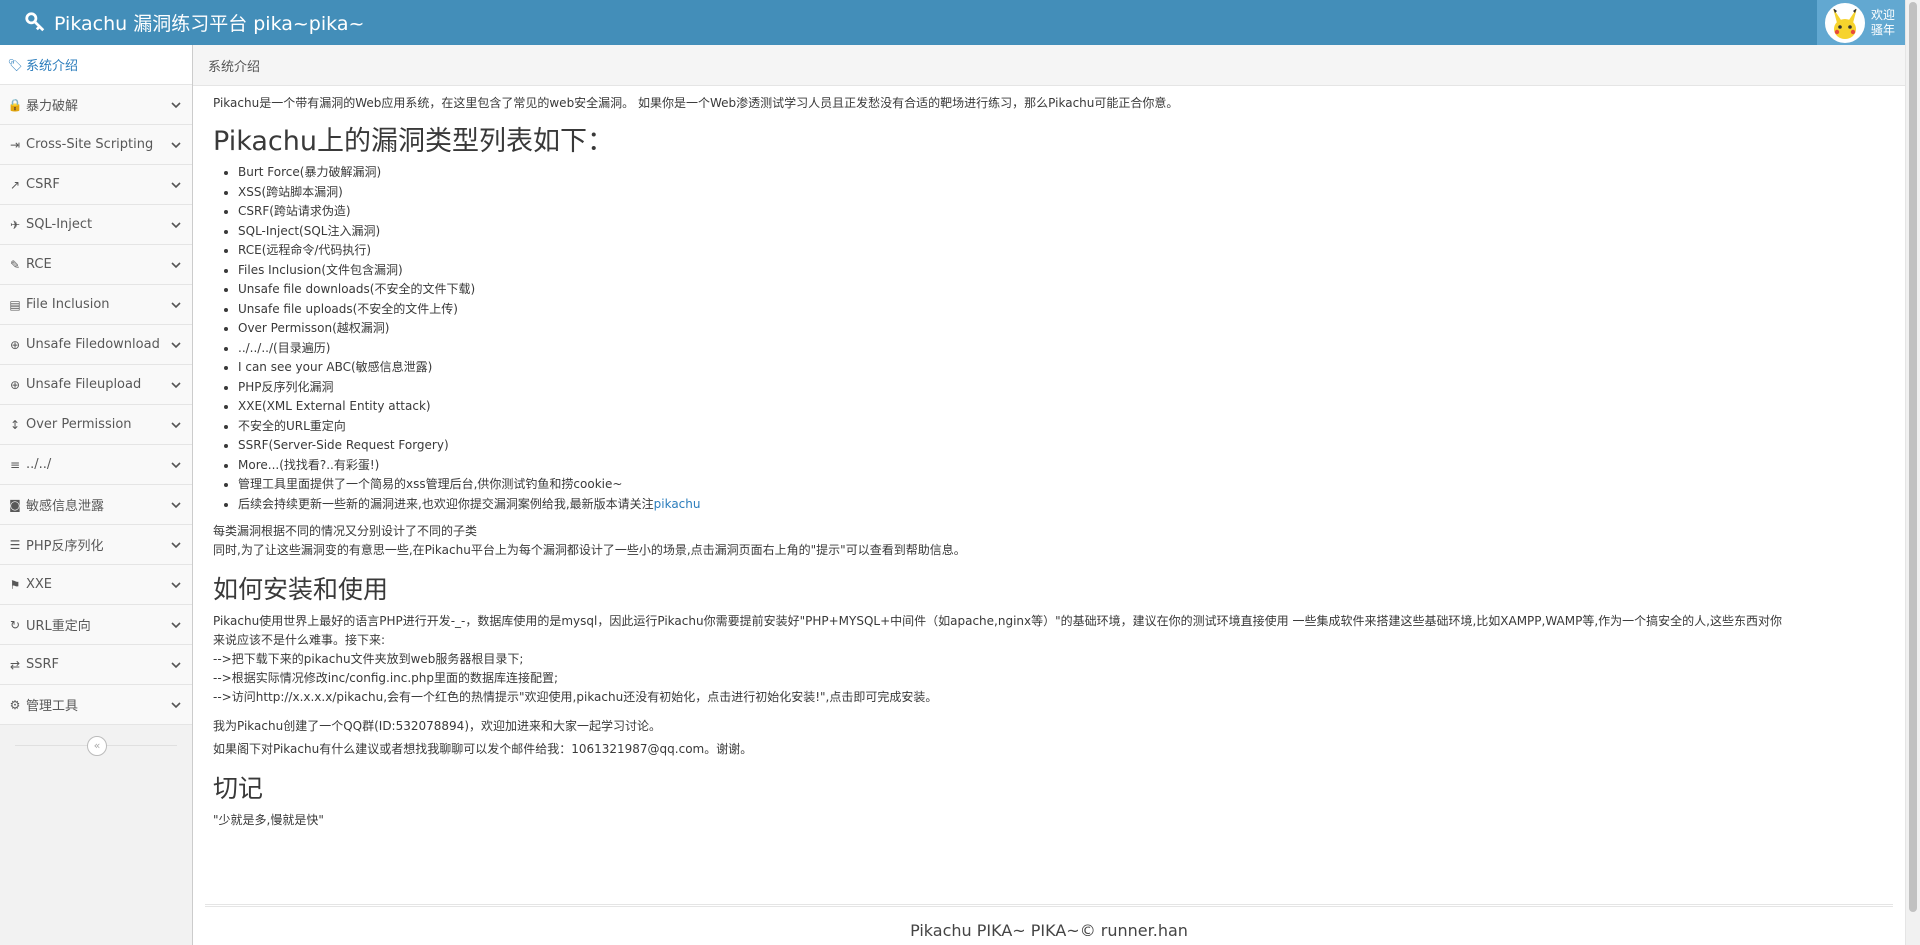  Describe the element at coordinates (96, 425) in the screenshot. I see `sidebar-item: ↕ Over Permission` at that location.